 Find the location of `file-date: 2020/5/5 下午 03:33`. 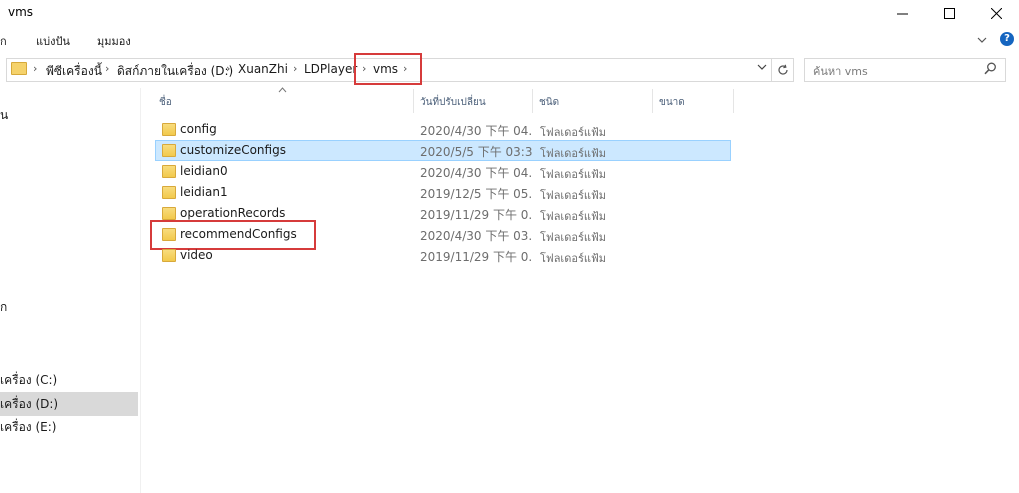

file-date: 2020/5/5 下午 03:33 is located at coordinates (476, 152).